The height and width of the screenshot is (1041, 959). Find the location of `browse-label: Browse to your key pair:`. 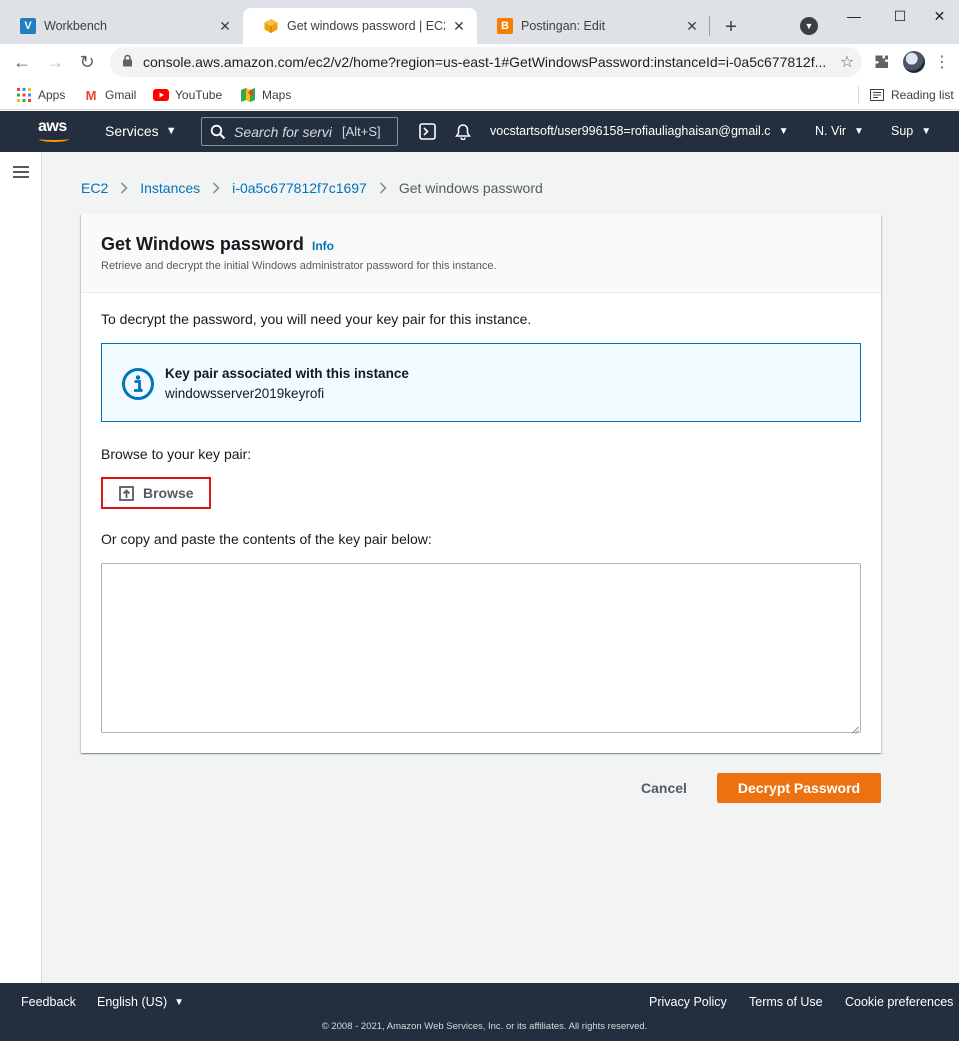

browse-label: Browse to your key pair: is located at coordinates (176, 454).